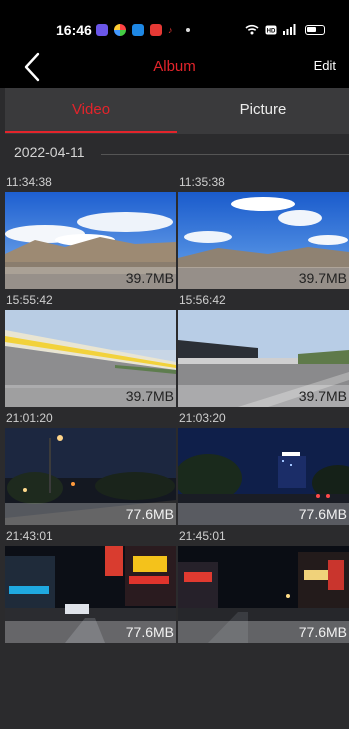 The height and width of the screenshot is (729, 349). Describe the element at coordinates (102, 30) in the screenshot. I see `message-app-icon` at that location.